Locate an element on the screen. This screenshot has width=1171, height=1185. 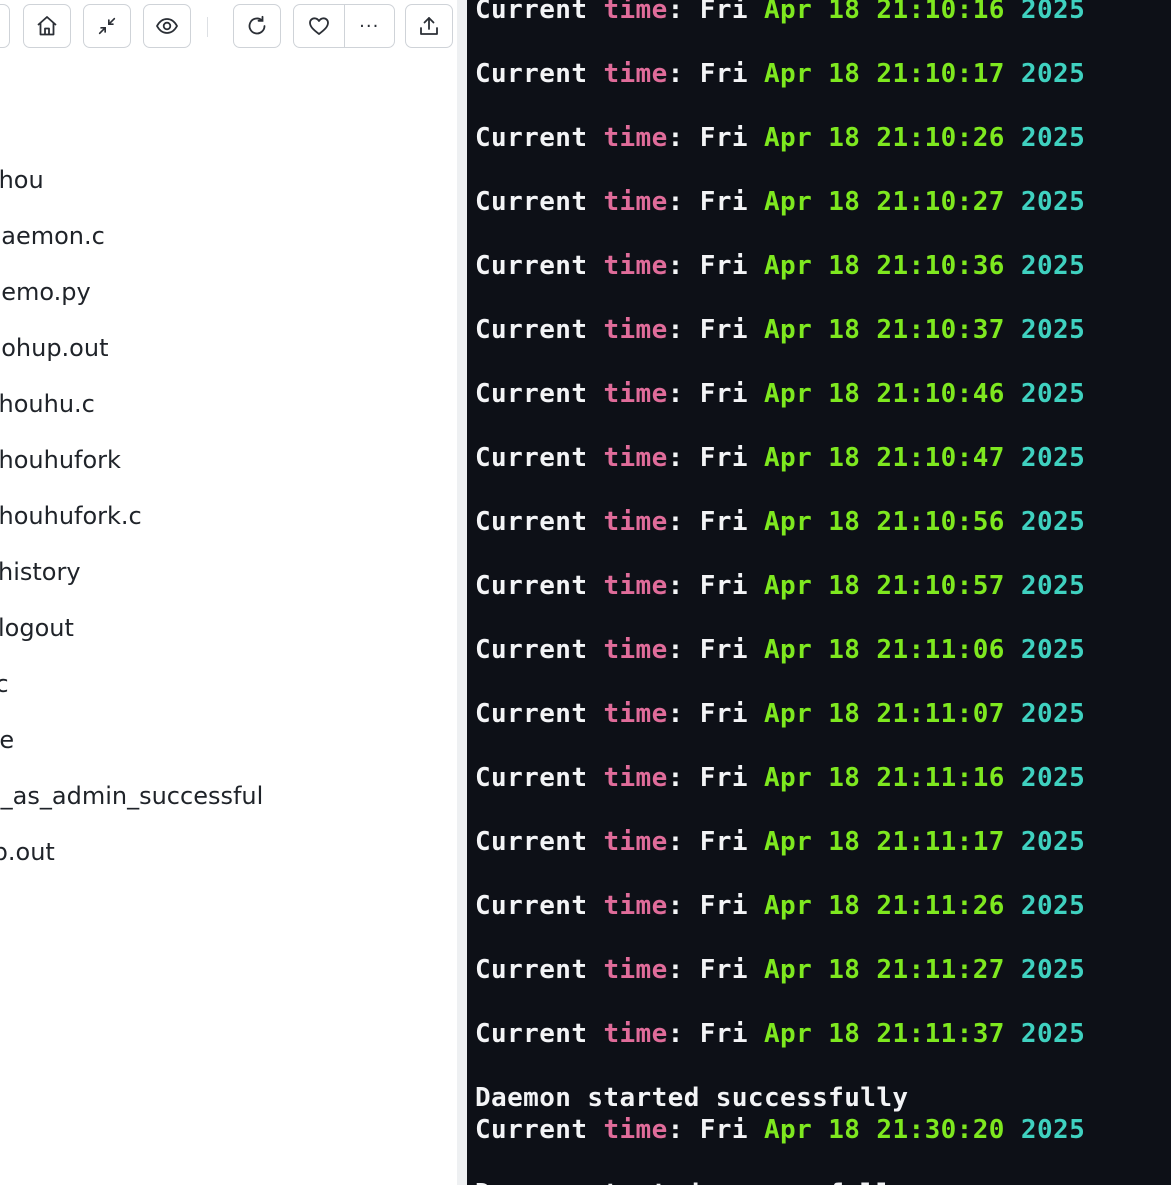
file-list-item: shouhufork.c is located at coordinates (71, 516).